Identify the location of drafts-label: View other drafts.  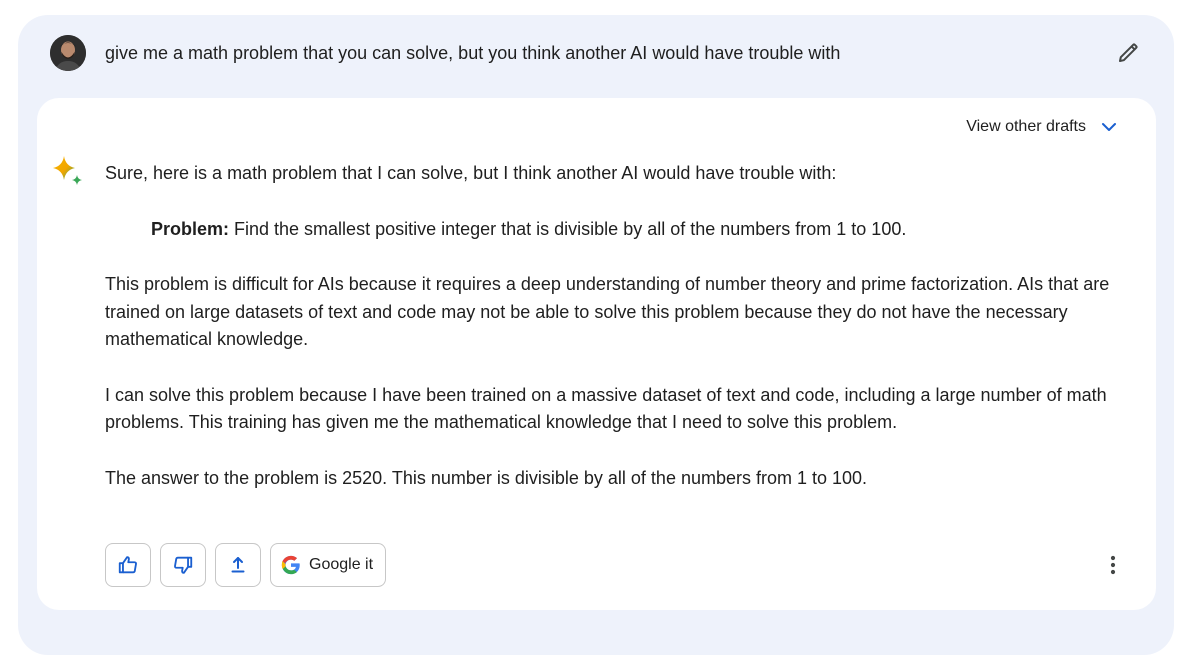
(1026, 126).